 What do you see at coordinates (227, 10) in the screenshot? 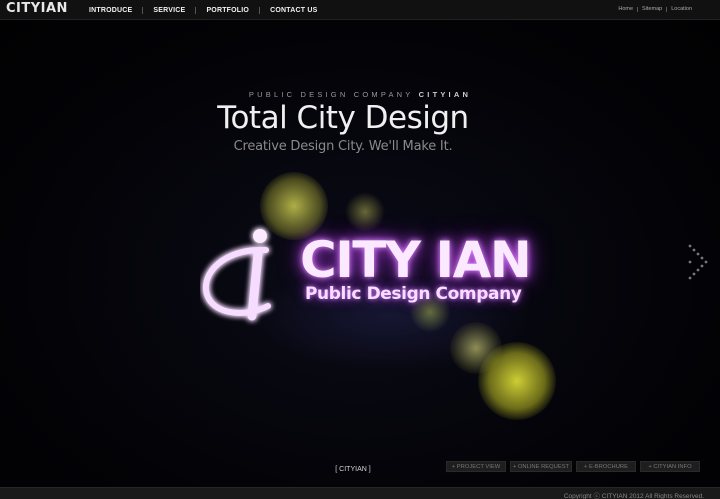
I see `nav-portfolio: PORTFOLIO` at bounding box center [227, 10].